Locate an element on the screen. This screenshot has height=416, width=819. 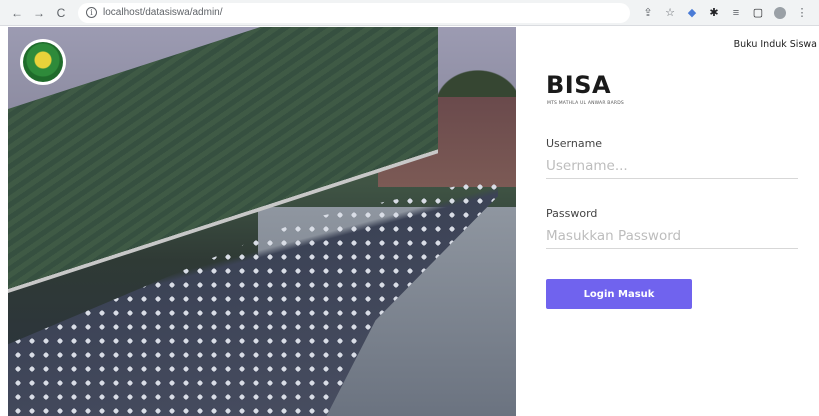
extension-icon: ◆ is located at coordinates (692, 13).